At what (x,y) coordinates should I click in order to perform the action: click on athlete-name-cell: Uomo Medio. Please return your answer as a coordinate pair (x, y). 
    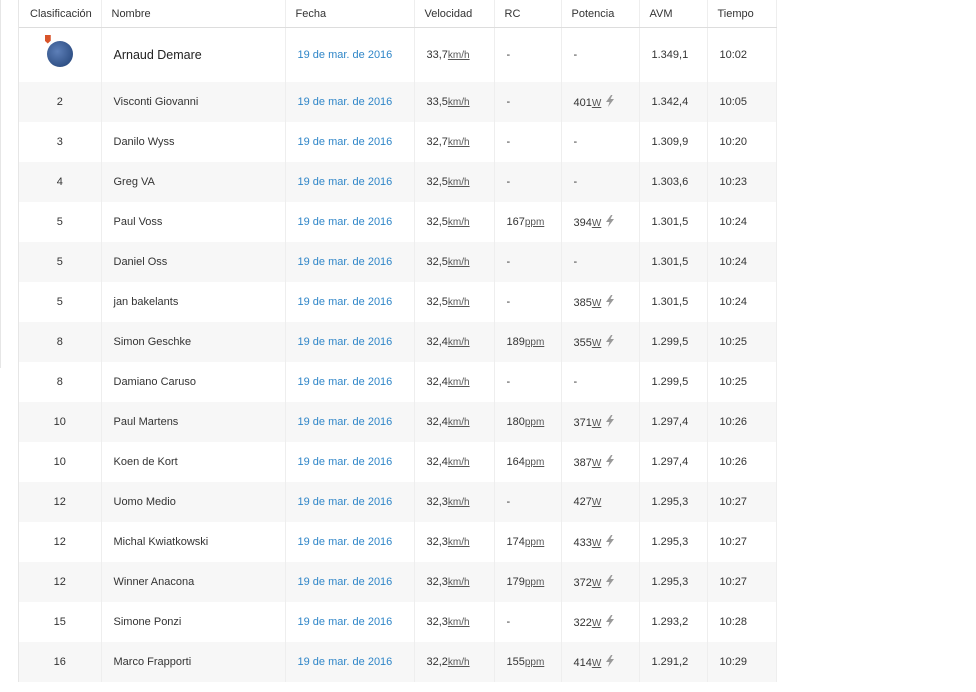
    Looking at the image, I should click on (193, 502).